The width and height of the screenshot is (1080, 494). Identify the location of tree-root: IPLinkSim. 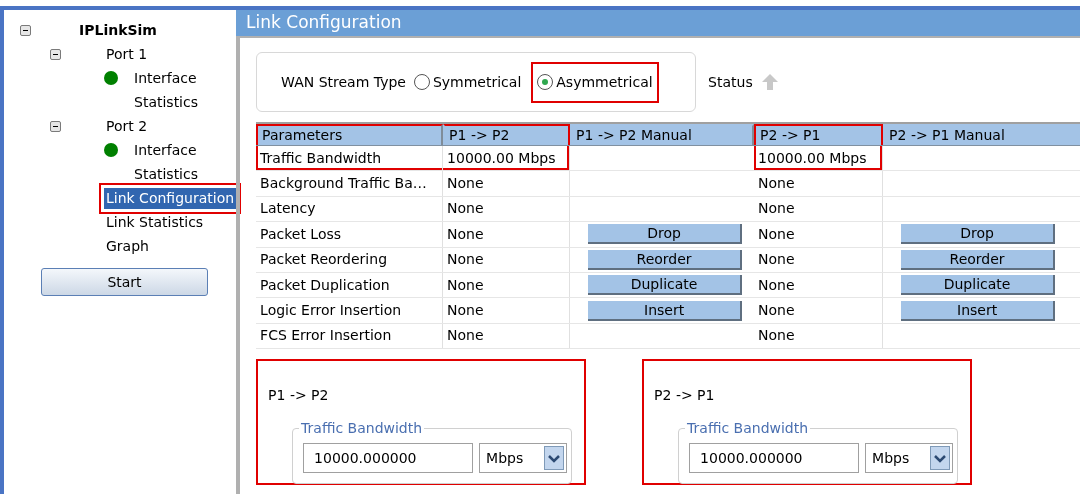
(118, 30).